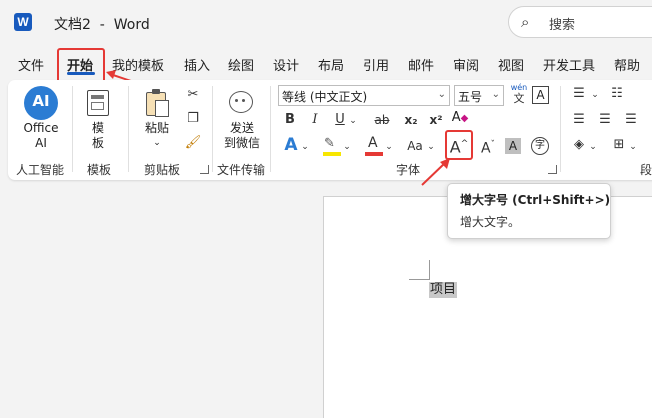 The image size is (652, 418). I want to click on send-to-wechat-button: 发送 到微信, so click(242, 136).